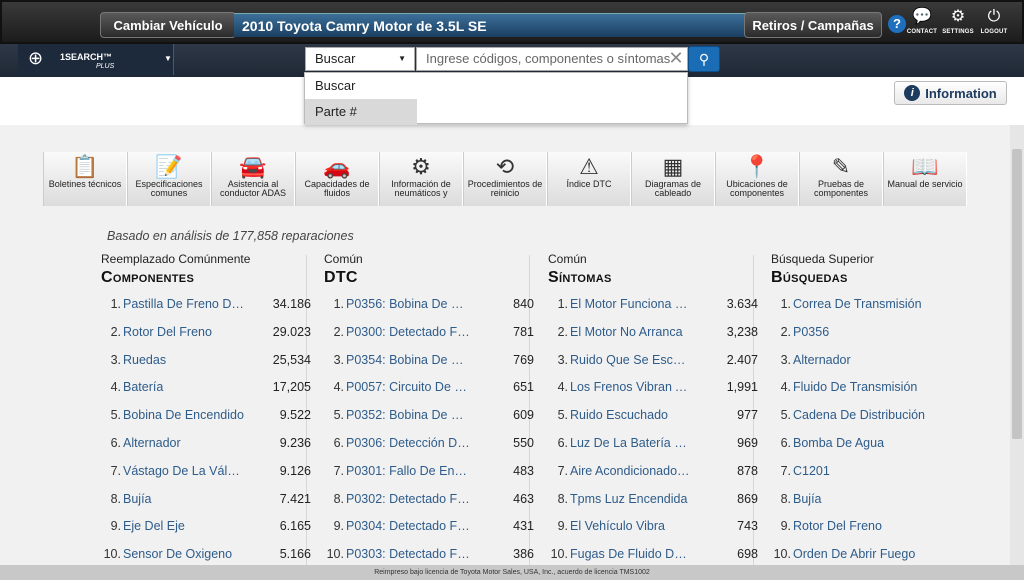 This screenshot has width=1024, height=580. Describe the element at coordinates (631, 416) in the screenshot. I see `item-link: Ruido Escuchado` at that location.